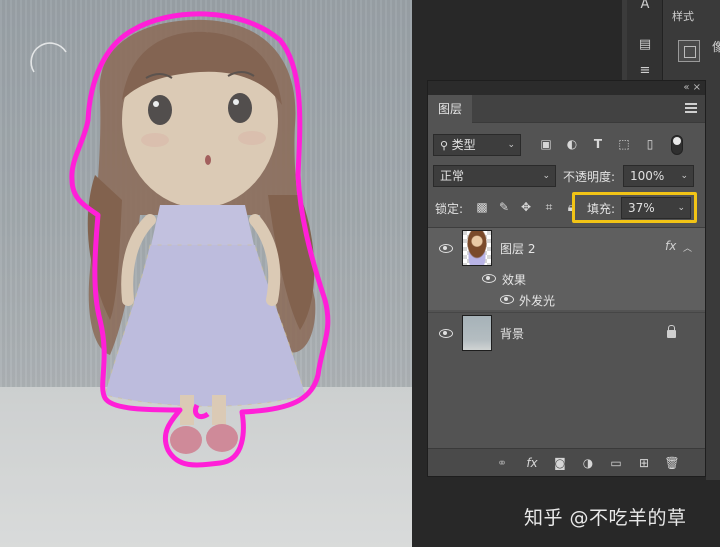 Image resolution: width=720 pixels, height=547 pixels. I want to click on lock-artboard-icon: ⌗, so click(549, 207).